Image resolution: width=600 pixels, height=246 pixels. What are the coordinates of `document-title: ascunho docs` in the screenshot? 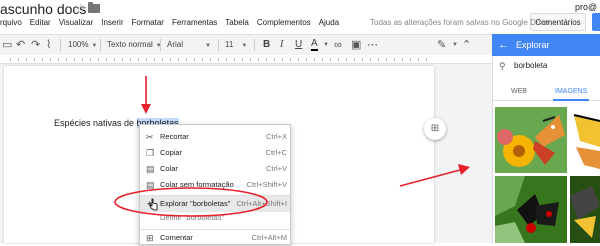 It's located at (43, 9).